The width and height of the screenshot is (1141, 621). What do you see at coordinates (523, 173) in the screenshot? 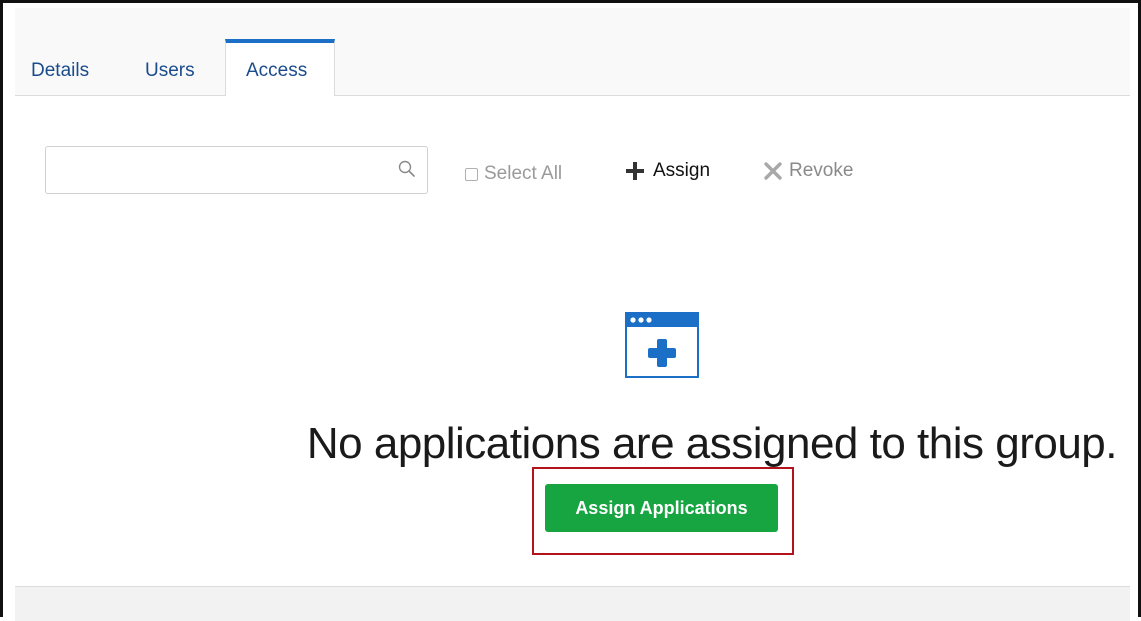
I see `select-all-label: Select All` at bounding box center [523, 173].